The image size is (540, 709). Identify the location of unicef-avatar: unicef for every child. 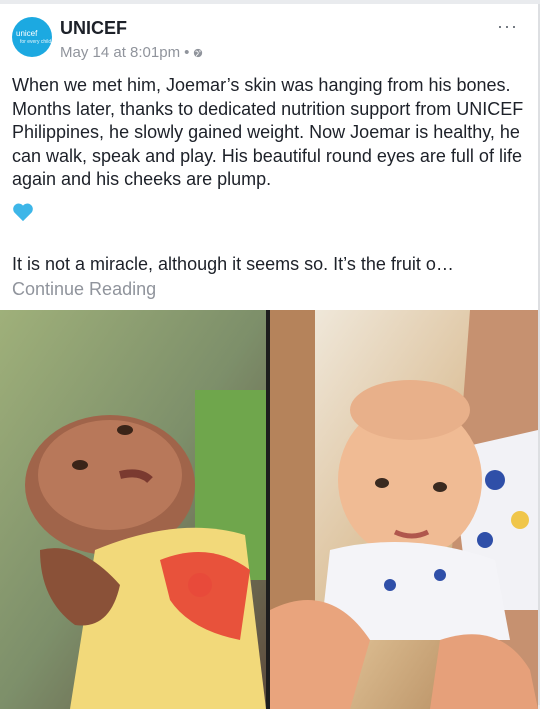
(32, 37).